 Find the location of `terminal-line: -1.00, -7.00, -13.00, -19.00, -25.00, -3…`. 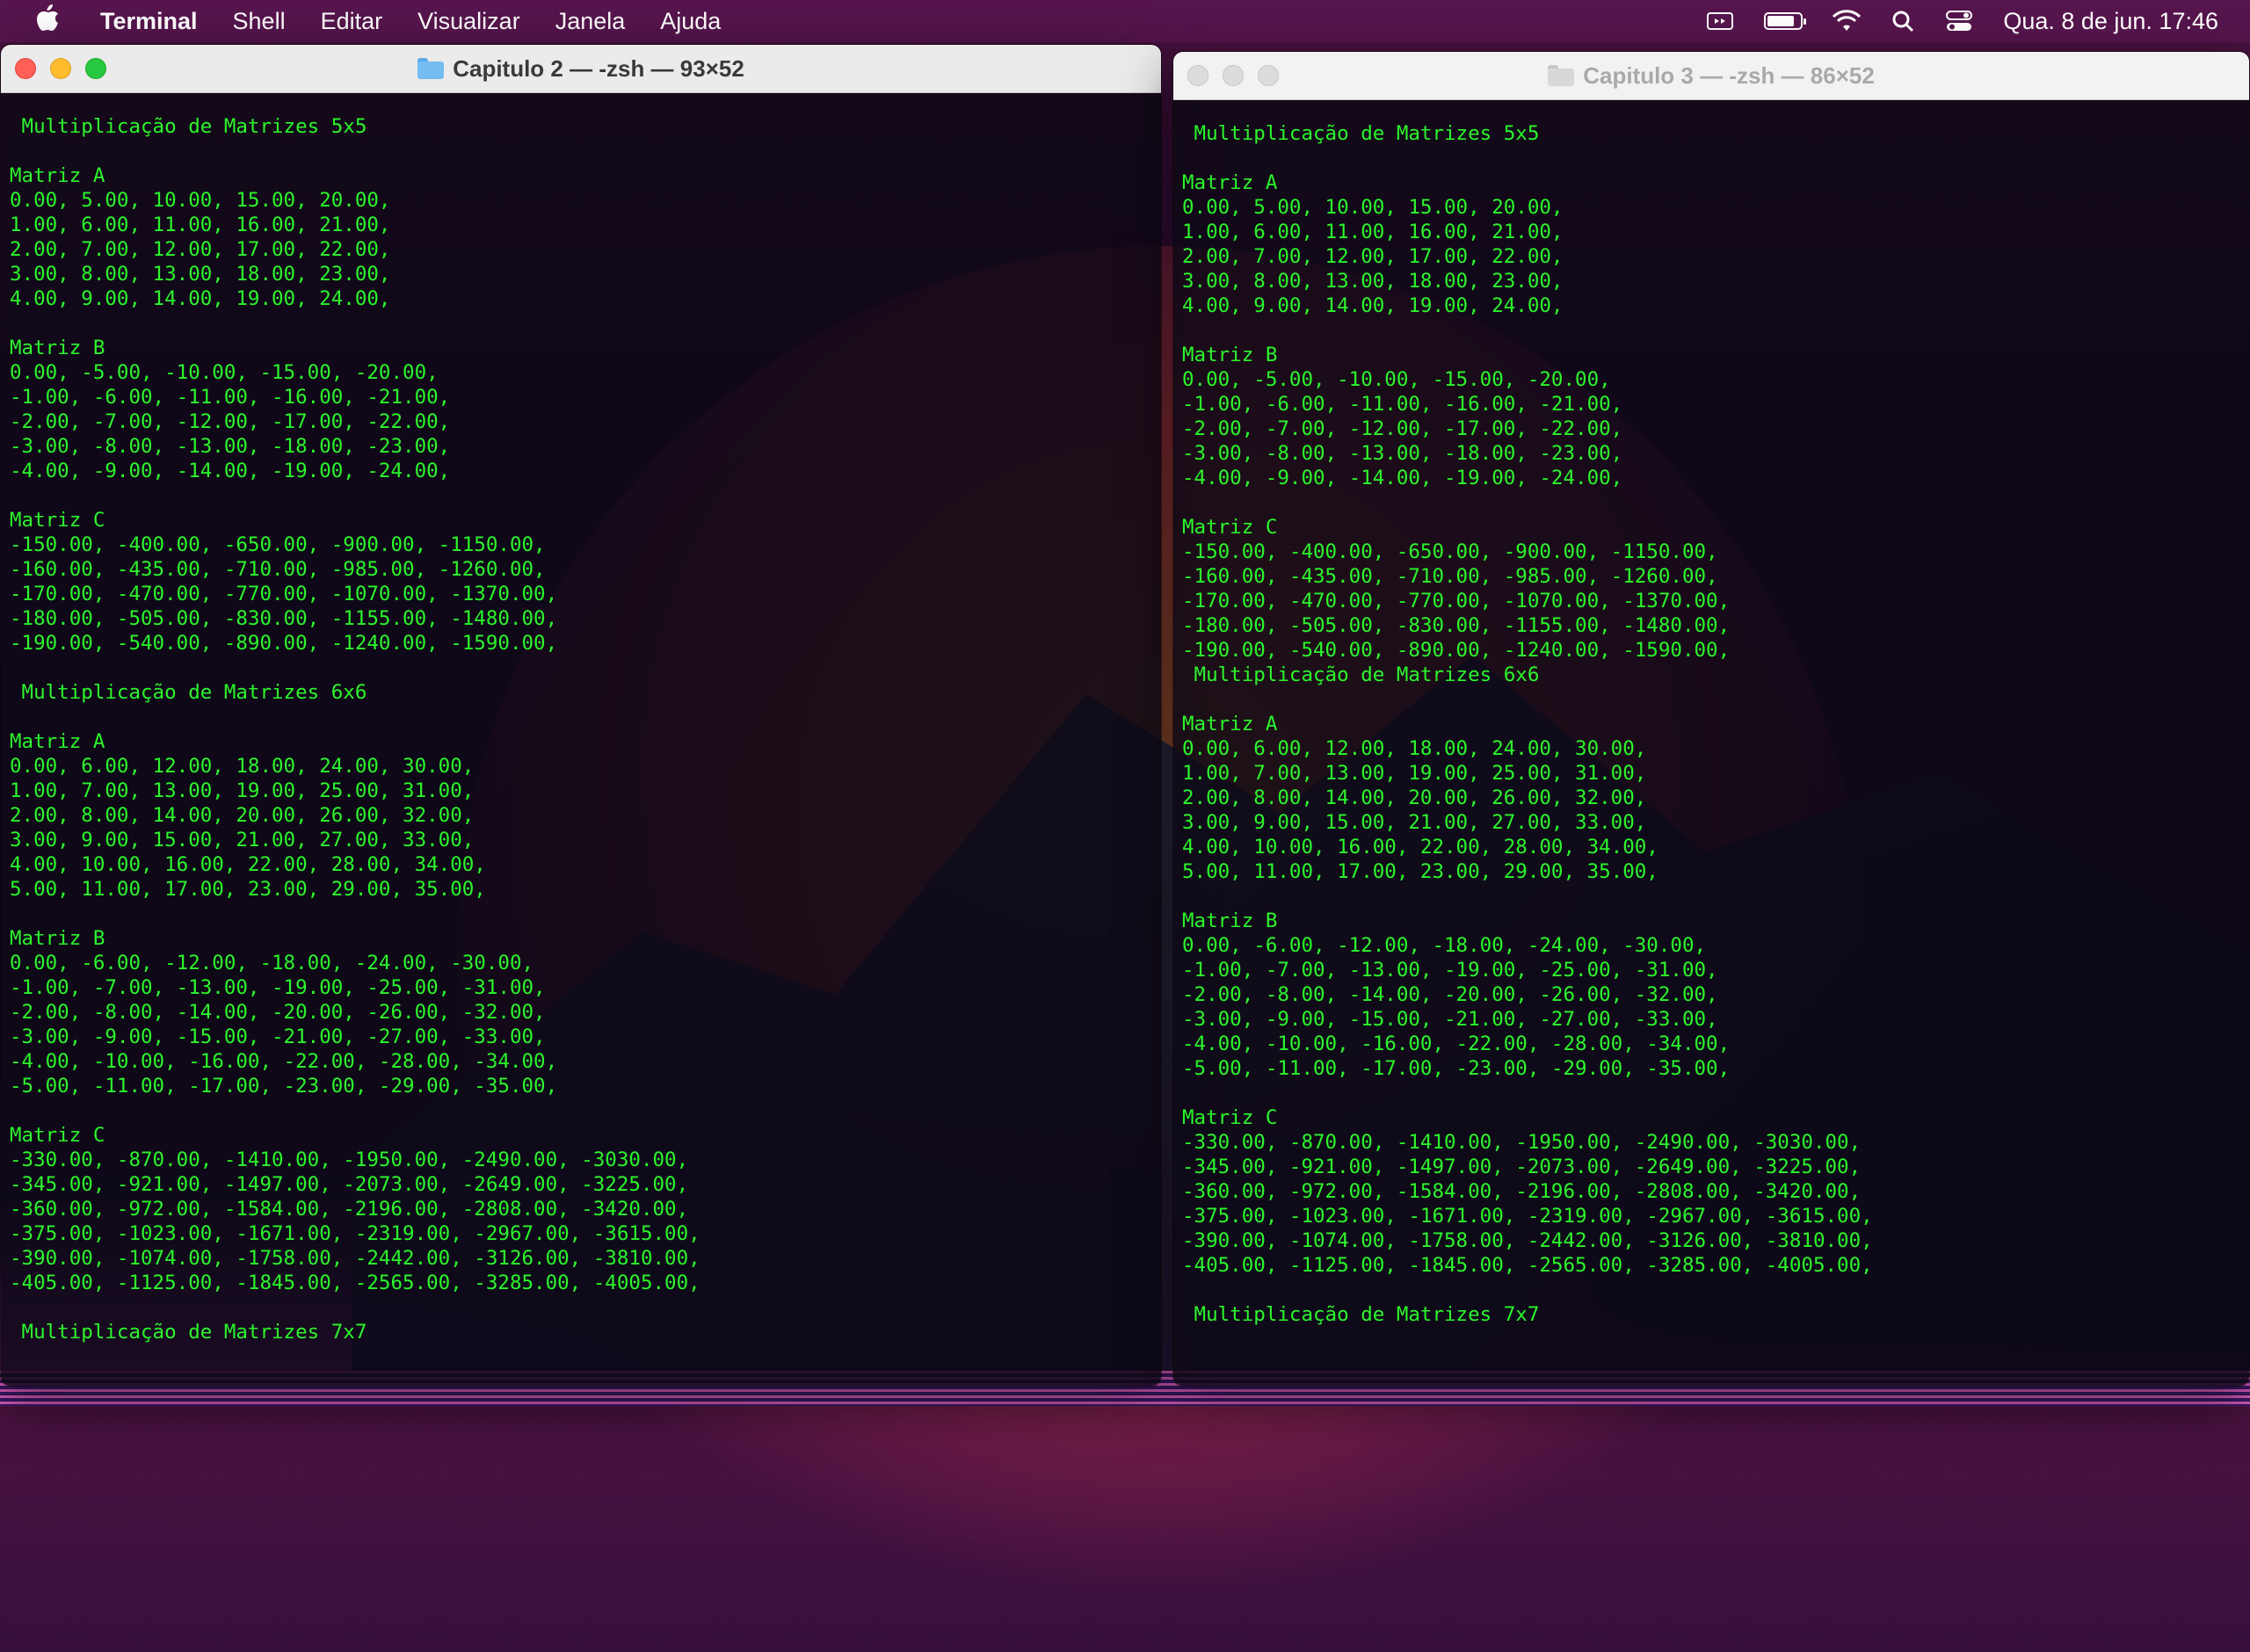

terminal-line: -1.00, -7.00, -13.00, -19.00, -25.00, -3… is located at coordinates (1450, 971).